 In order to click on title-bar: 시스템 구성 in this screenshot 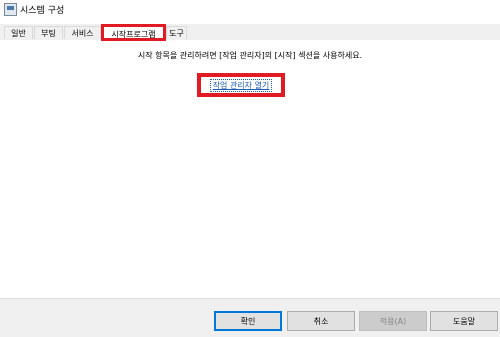, I will do `click(250, 11)`.